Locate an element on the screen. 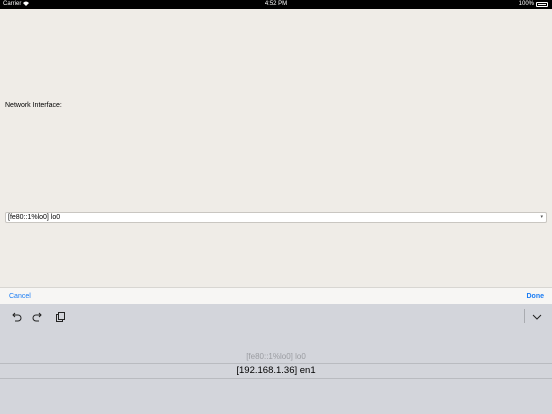 This screenshot has height=414, width=552. status-bar: Carrier 4:52 PM 100% is located at coordinates (276, 4).